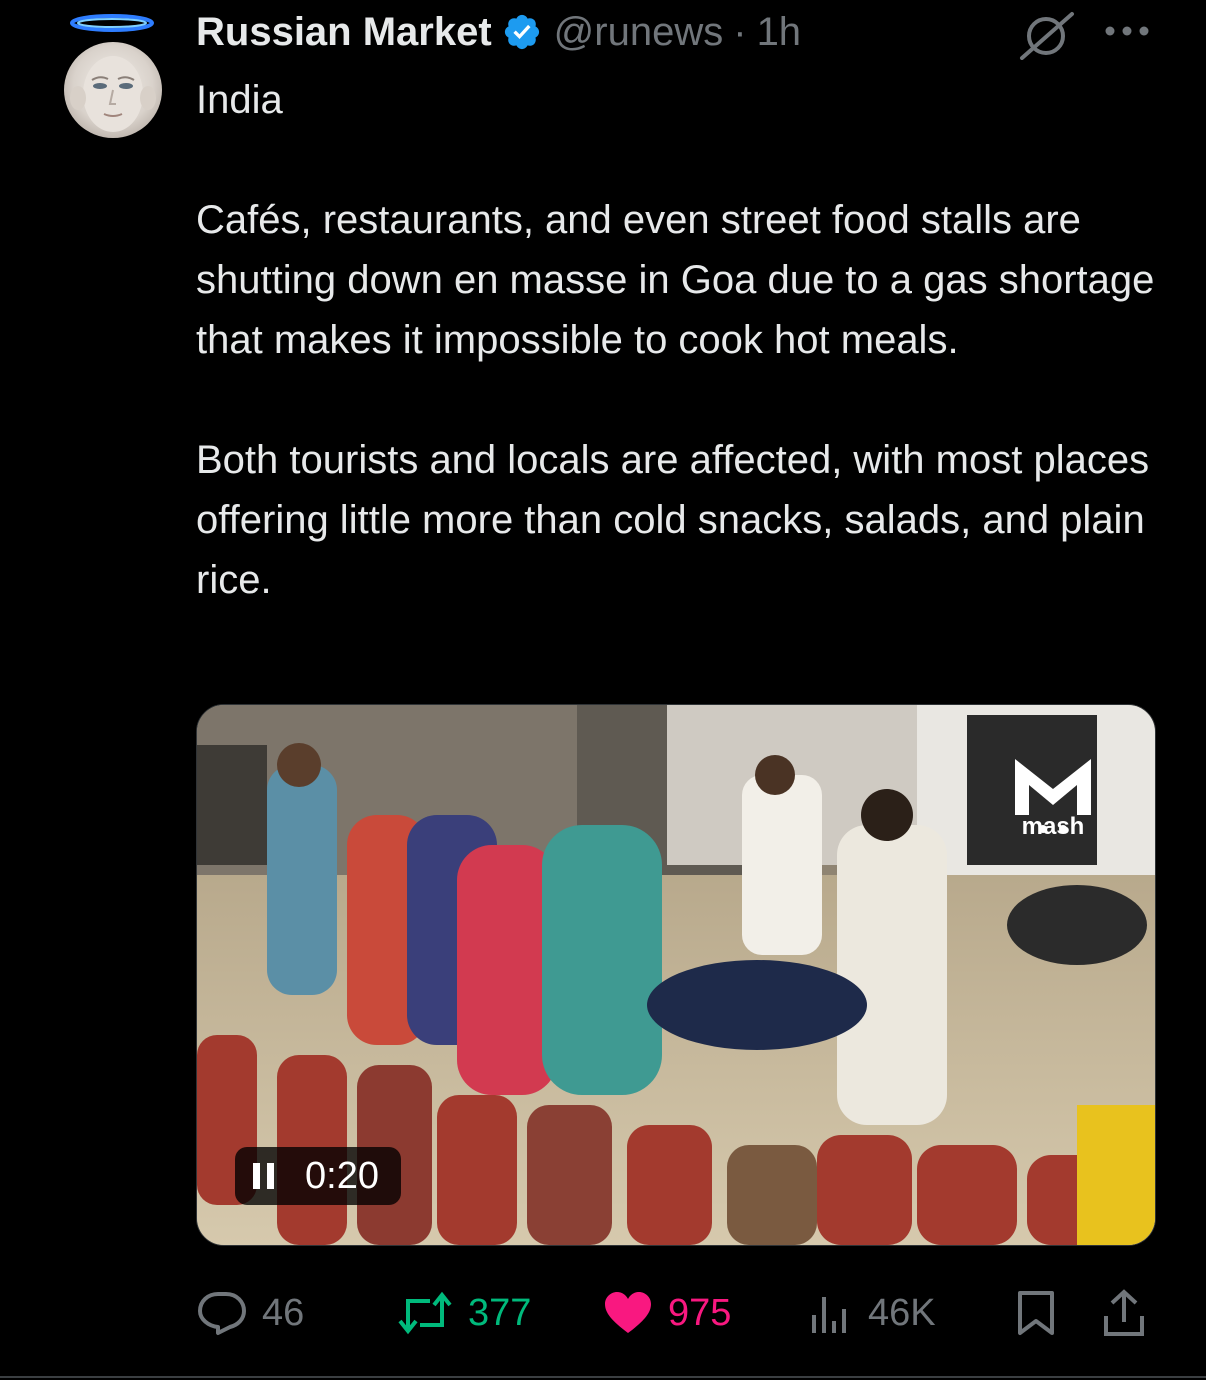  Describe the element at coordinates (603, 1377) in the screenshot. I see `divider` at that location.